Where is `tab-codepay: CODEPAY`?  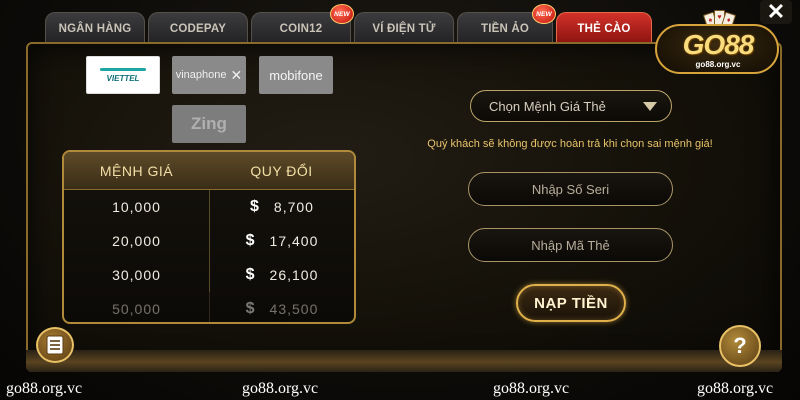 tab-codepay: CODEPAY is located at coordinates (198, 28).